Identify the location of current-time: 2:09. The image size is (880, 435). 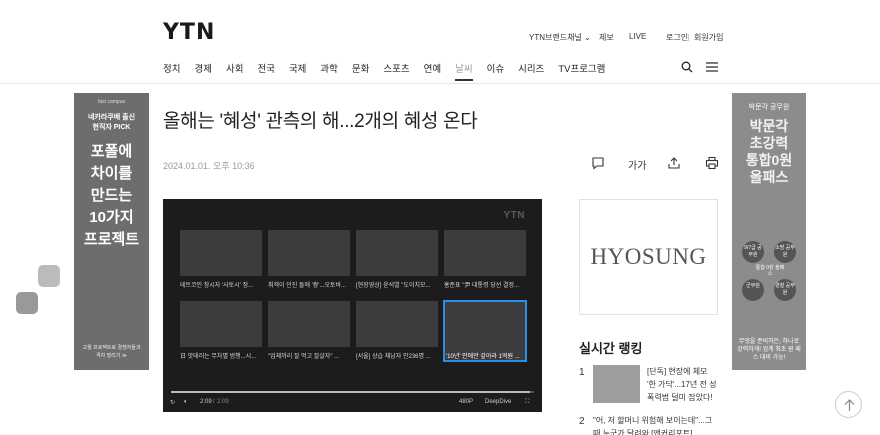
(206, 402).